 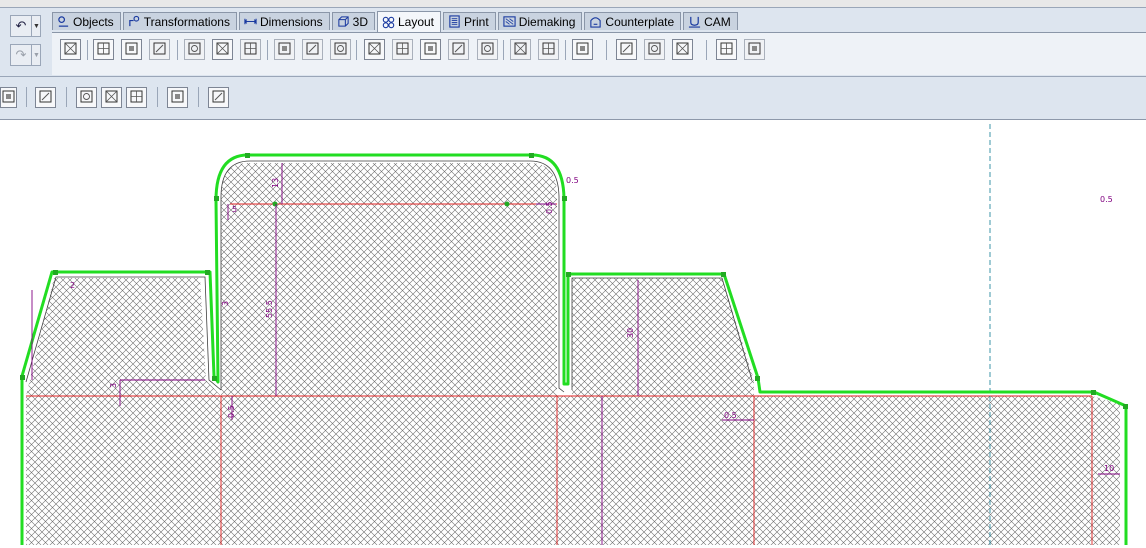 I want to click on left-flap-hatch, so click(x=123, y=337).